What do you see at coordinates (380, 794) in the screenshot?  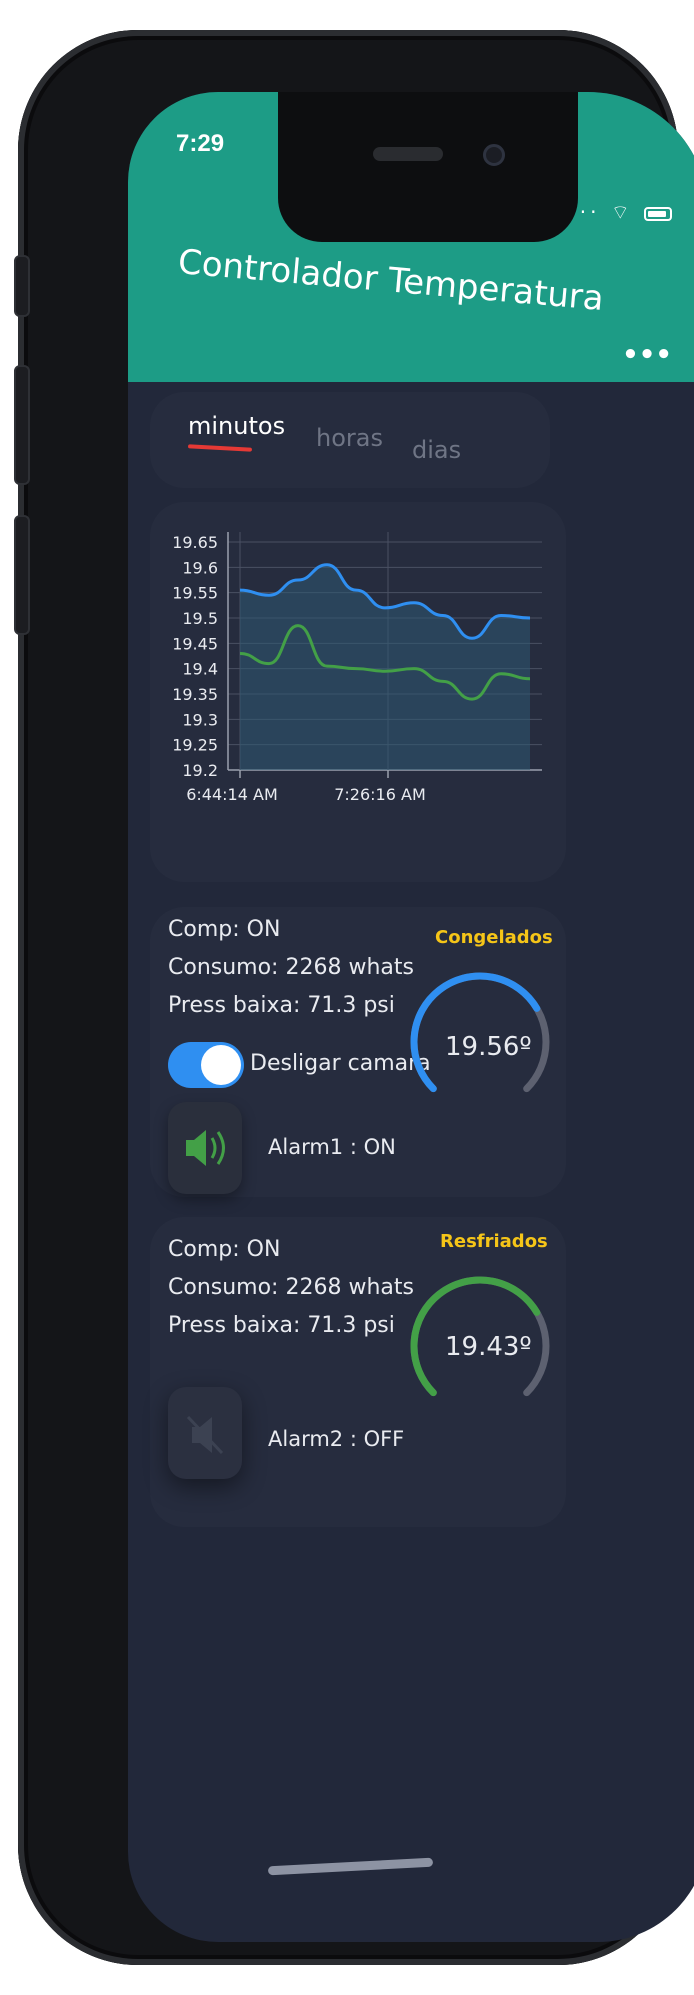 I see `x-tick-label: 7:26:16 AM` at bounding box center [380, 794].